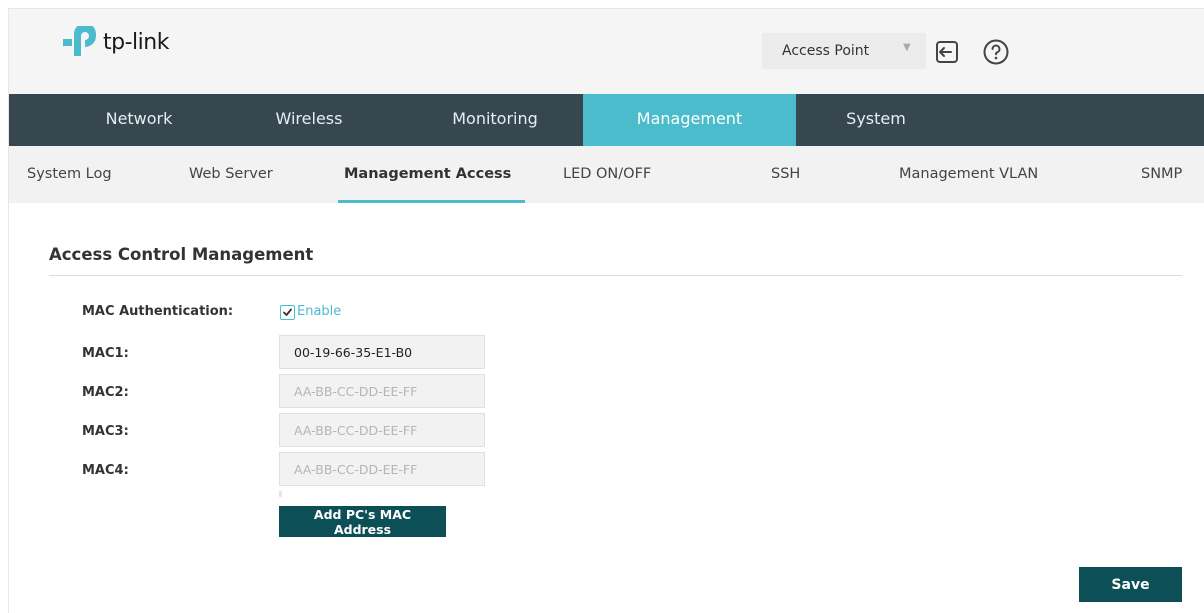  I want to click on help-icon, so click(996, 52).